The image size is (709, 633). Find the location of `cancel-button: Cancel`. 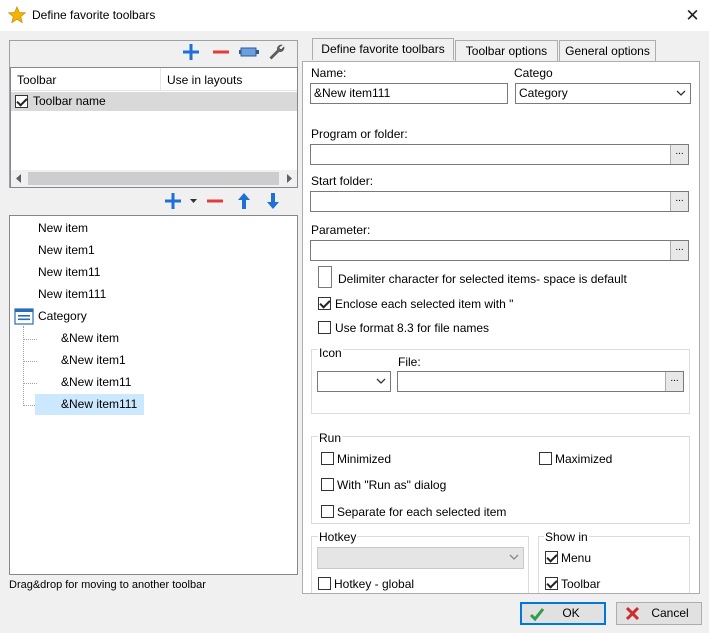

cancel-button: Cancel is located at coordinates (659, 613).